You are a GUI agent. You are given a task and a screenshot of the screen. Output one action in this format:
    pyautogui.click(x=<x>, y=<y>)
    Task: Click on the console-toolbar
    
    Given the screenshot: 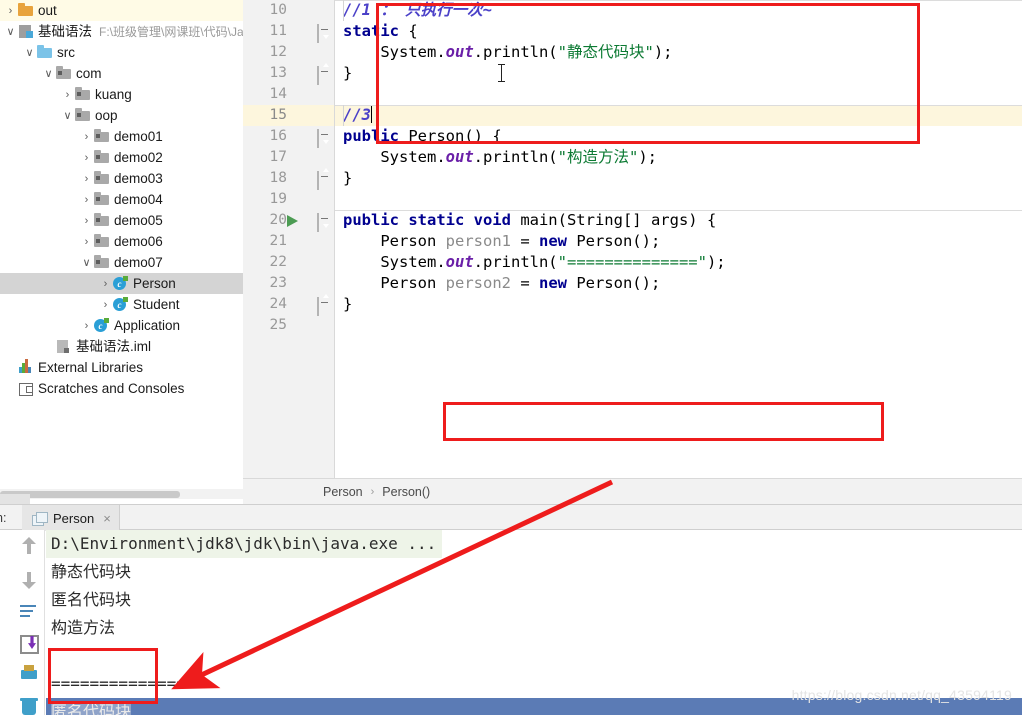 What is the action you would take?
    pyautogui.click(x=28, y=622)
    